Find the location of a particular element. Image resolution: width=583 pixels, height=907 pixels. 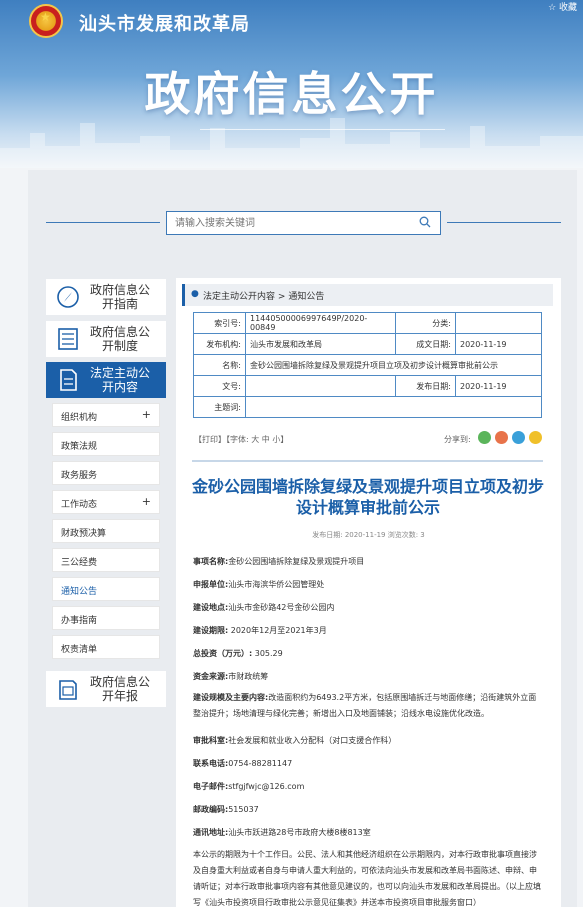

field-value: 515037 is located at coordinates (243, 809).